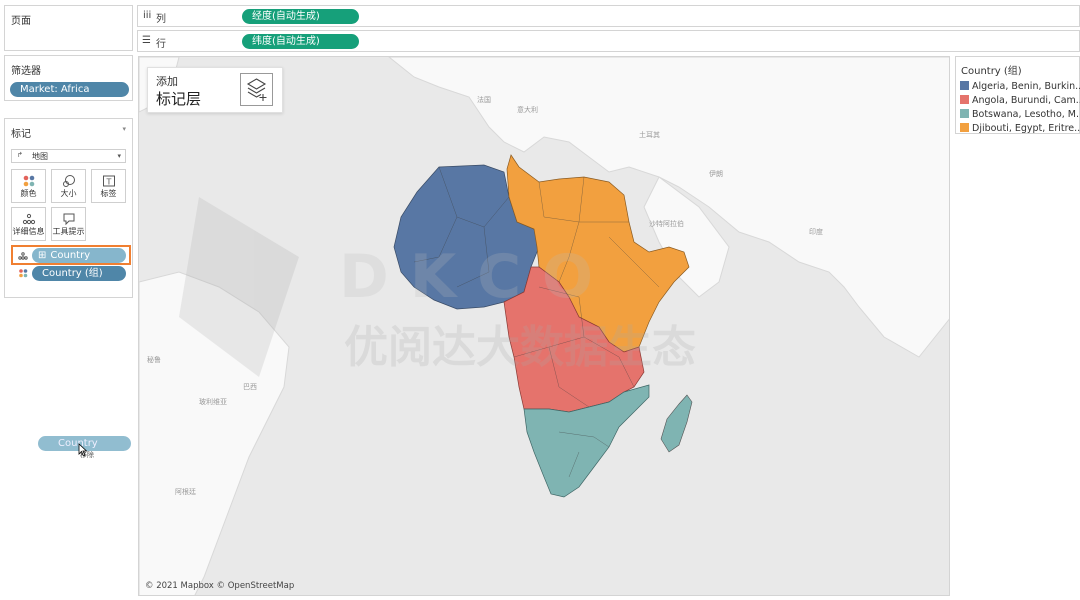 The image size is (1080, 600). What do you see at coordinates (23, 256) in the screenshot?
I see `detail-small-icon` at bounding box center [23, 256].